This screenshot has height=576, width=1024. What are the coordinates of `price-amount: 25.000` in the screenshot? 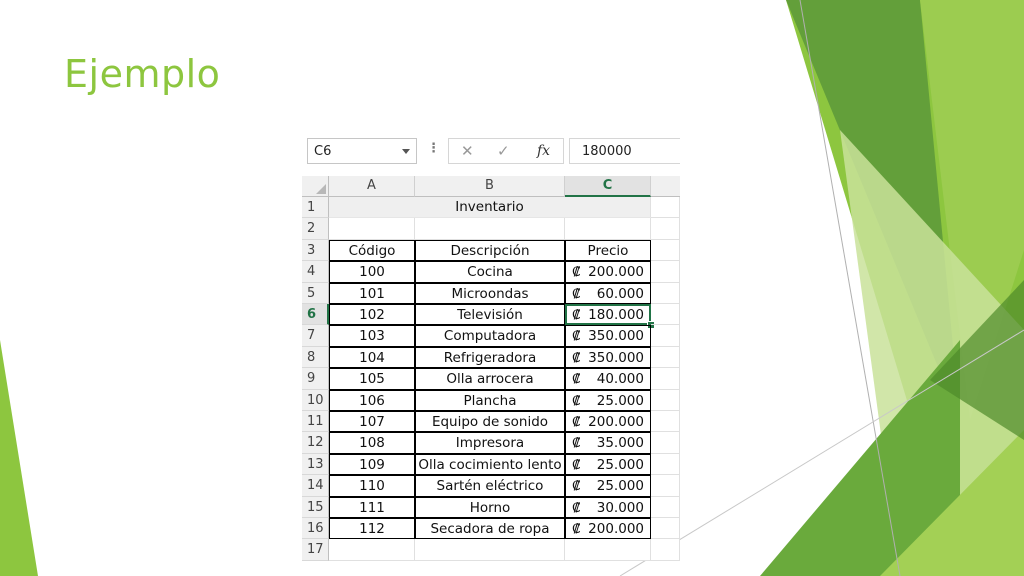 It's located at (620, 400).